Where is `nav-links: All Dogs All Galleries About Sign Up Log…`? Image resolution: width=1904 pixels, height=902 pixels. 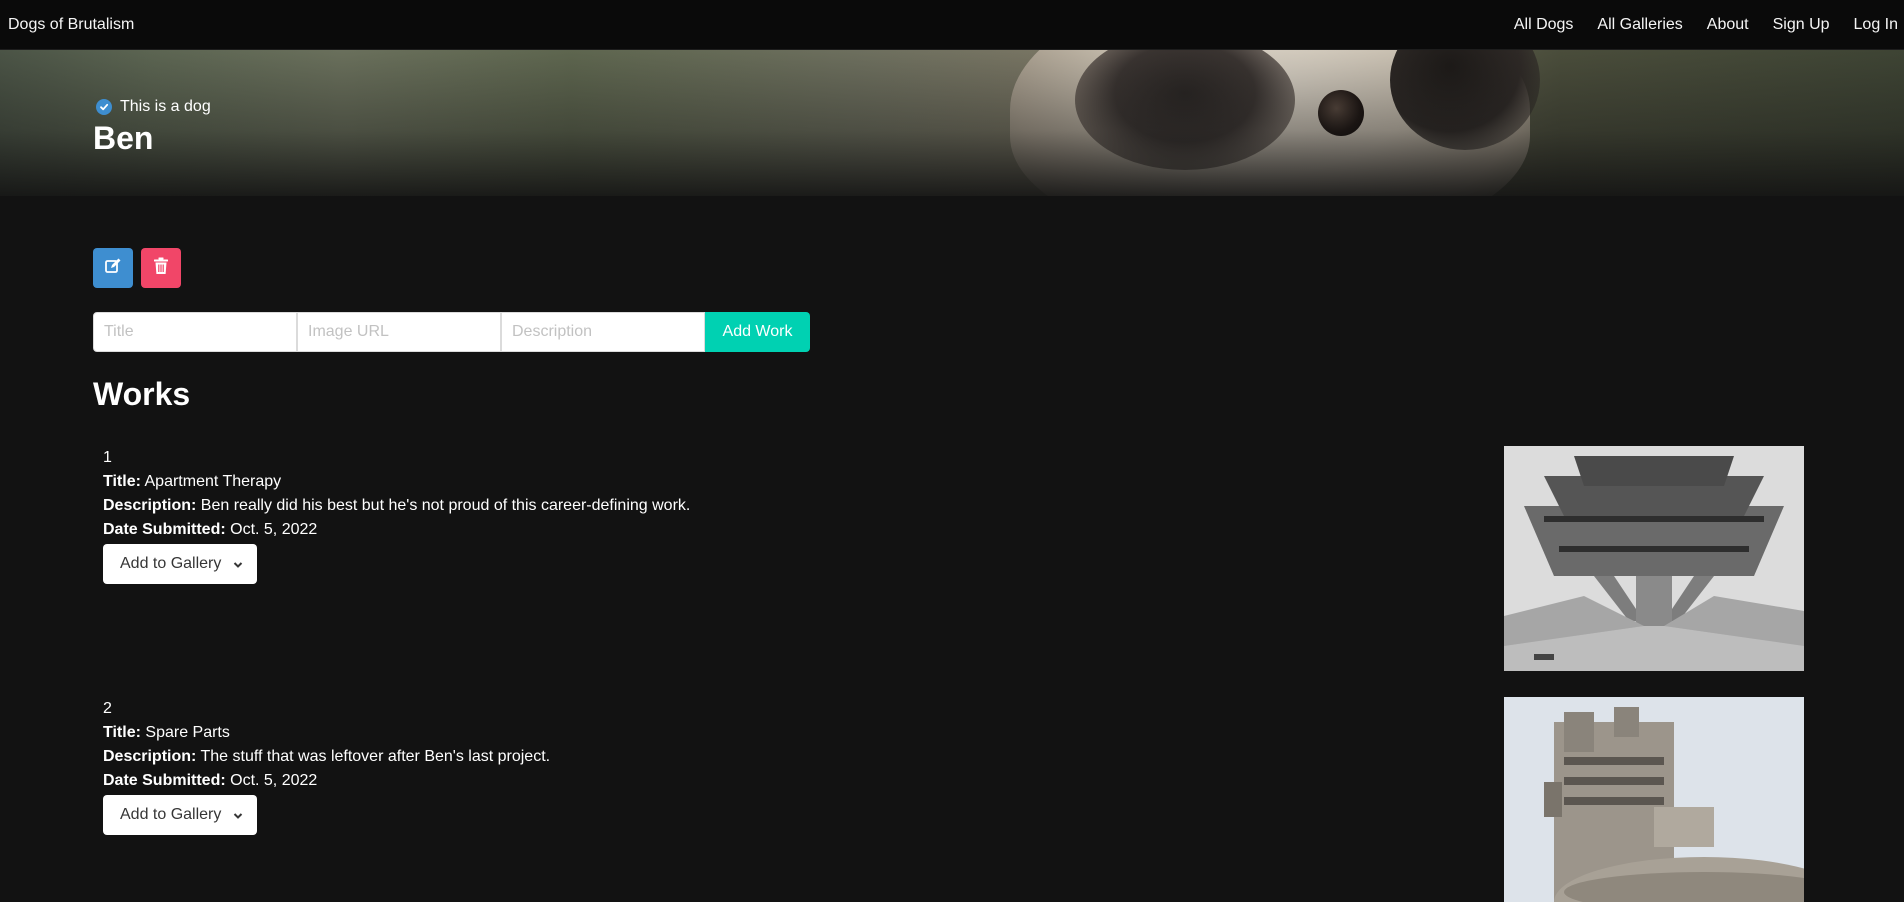
nav-links: All Dogs All Galleries About Sign Up Log… is located at coordinates (1697, 24).